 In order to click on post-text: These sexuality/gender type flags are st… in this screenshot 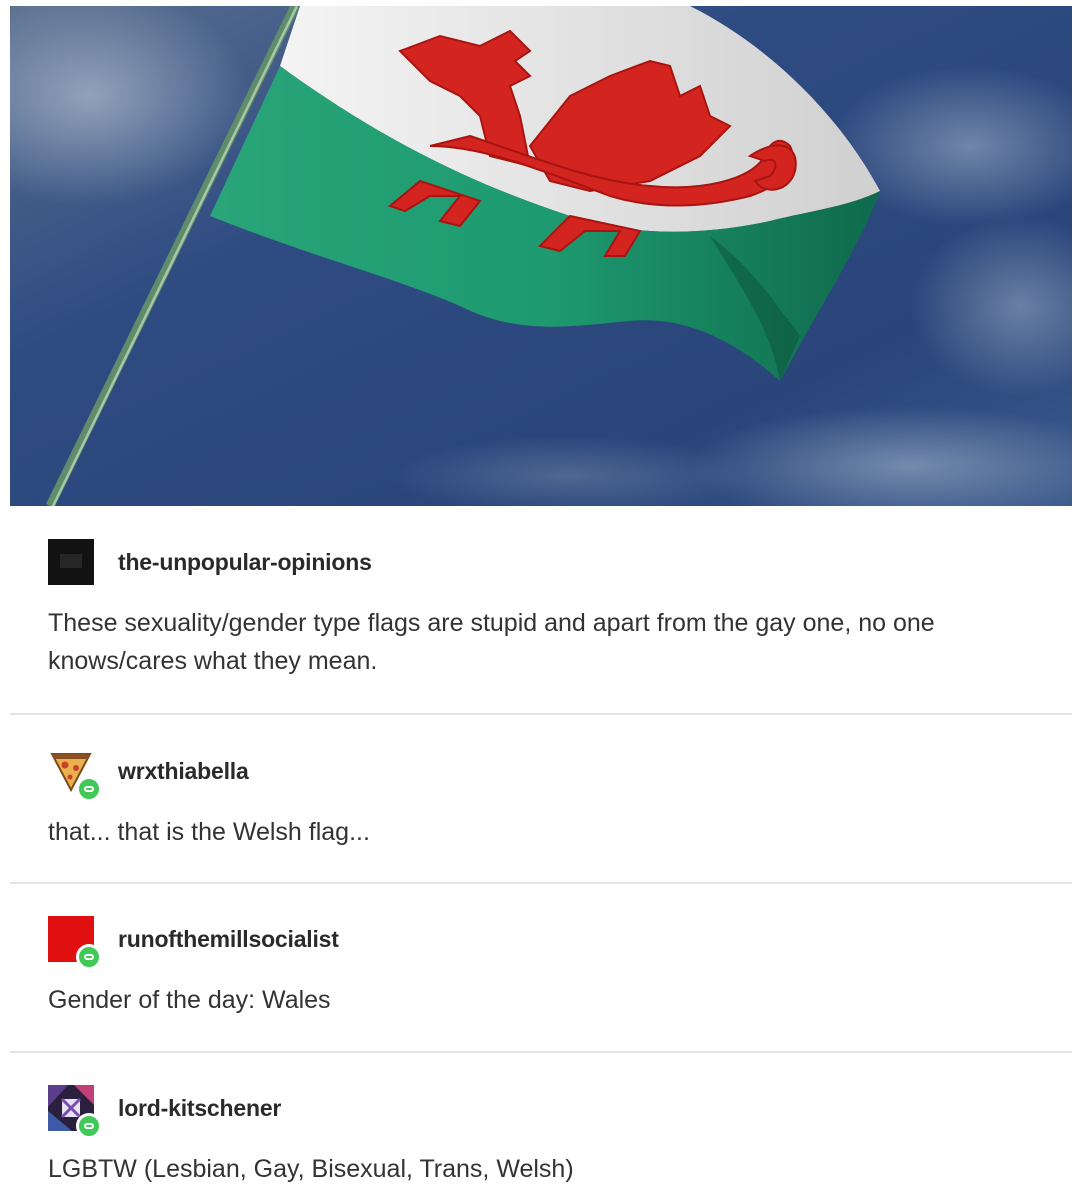, I will do `click(491, 642)`.